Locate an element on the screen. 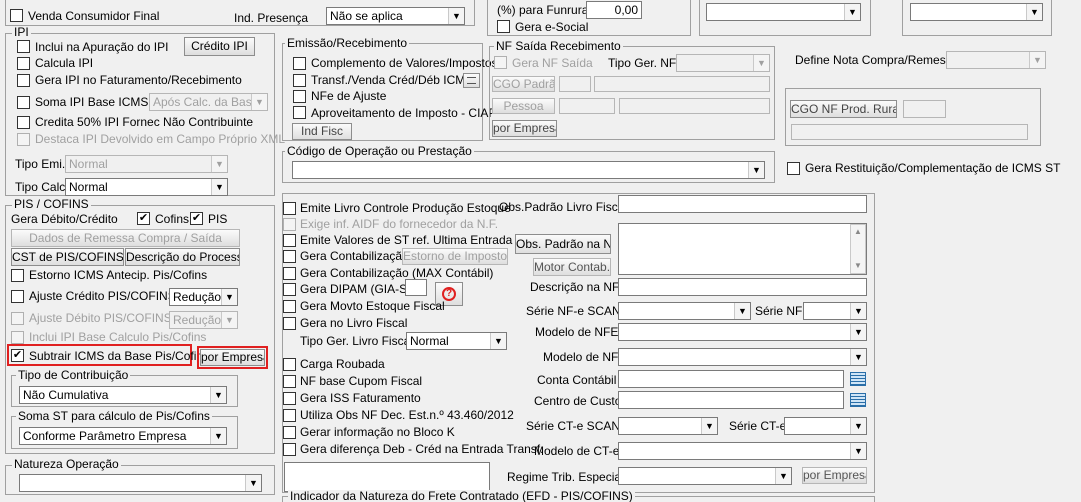  transf-venda-checkbox is located at coordinates (299, 80).